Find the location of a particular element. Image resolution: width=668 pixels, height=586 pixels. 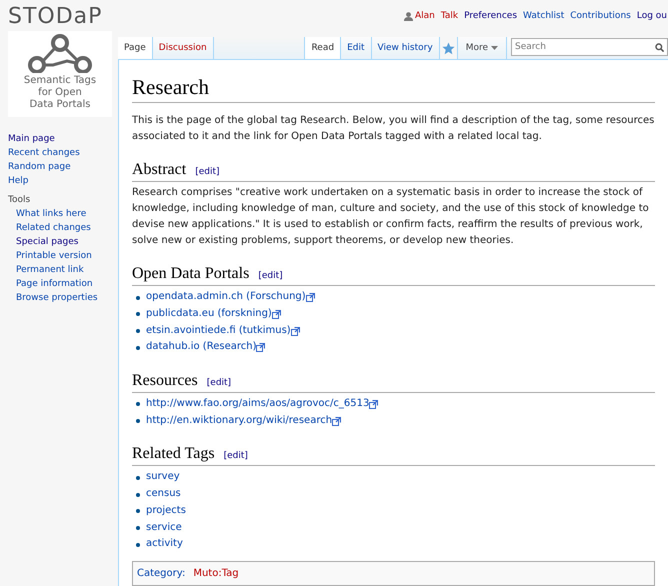

section-paragraph: Research comprises "creative work undertaken on a systematic basis in order to increase the stock of knowledge, including knowledge of man, culture and society, and the use of this stock of knowledge to devise new applications." It is used to establish or confirm facts, reaffirm the results of previous work, solve new or existing problems, support theorems, or develop new theories. is located at coordinates (391, 217).